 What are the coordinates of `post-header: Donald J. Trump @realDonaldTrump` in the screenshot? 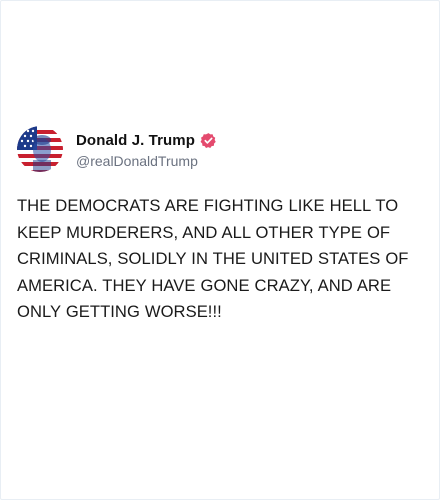 It's located at (222, 149).